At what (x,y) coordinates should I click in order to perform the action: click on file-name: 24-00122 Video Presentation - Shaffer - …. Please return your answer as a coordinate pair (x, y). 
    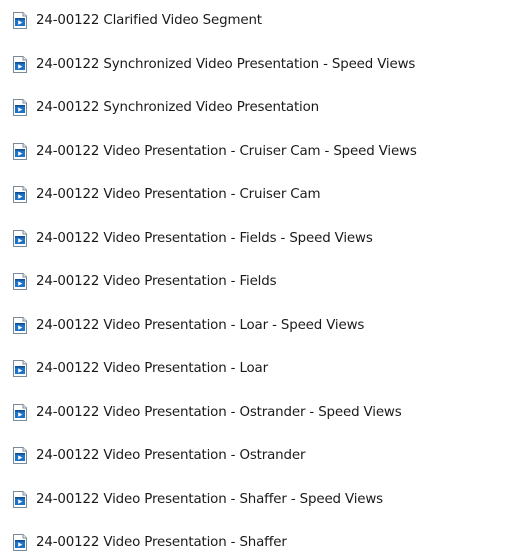
    Looking at the image, I should click on (209, 499).